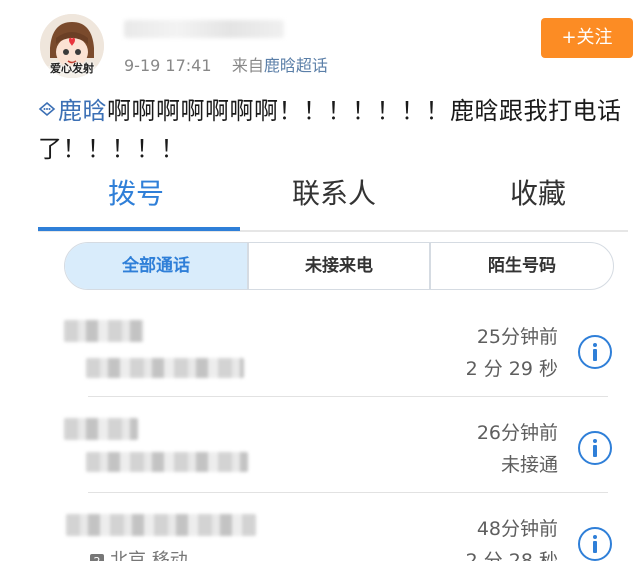 The image size is (637, 561). What do you see at coordinates (334, 192) in the screenshot?
I see `tab-contacts: 联系人` at bounding box center [334, 192].